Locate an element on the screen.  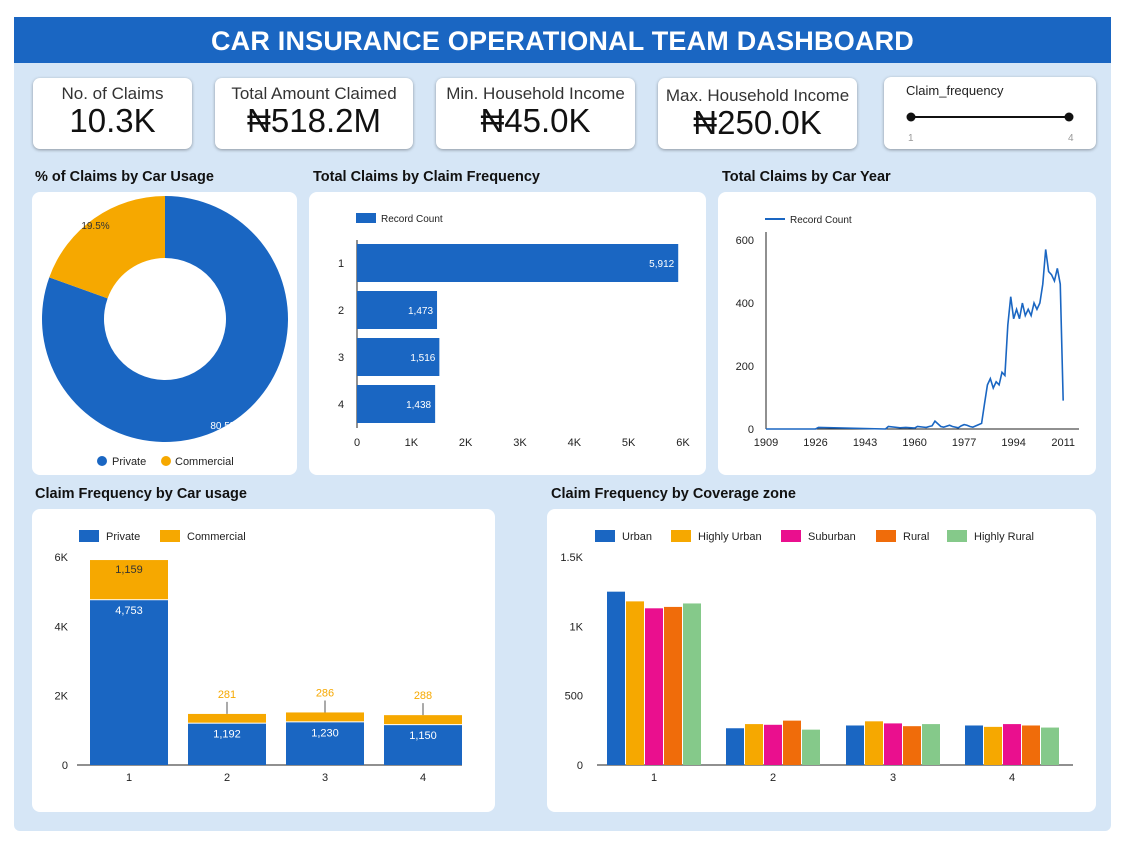
x-tick-label: 1994 is located at coordinates (1013, 443).